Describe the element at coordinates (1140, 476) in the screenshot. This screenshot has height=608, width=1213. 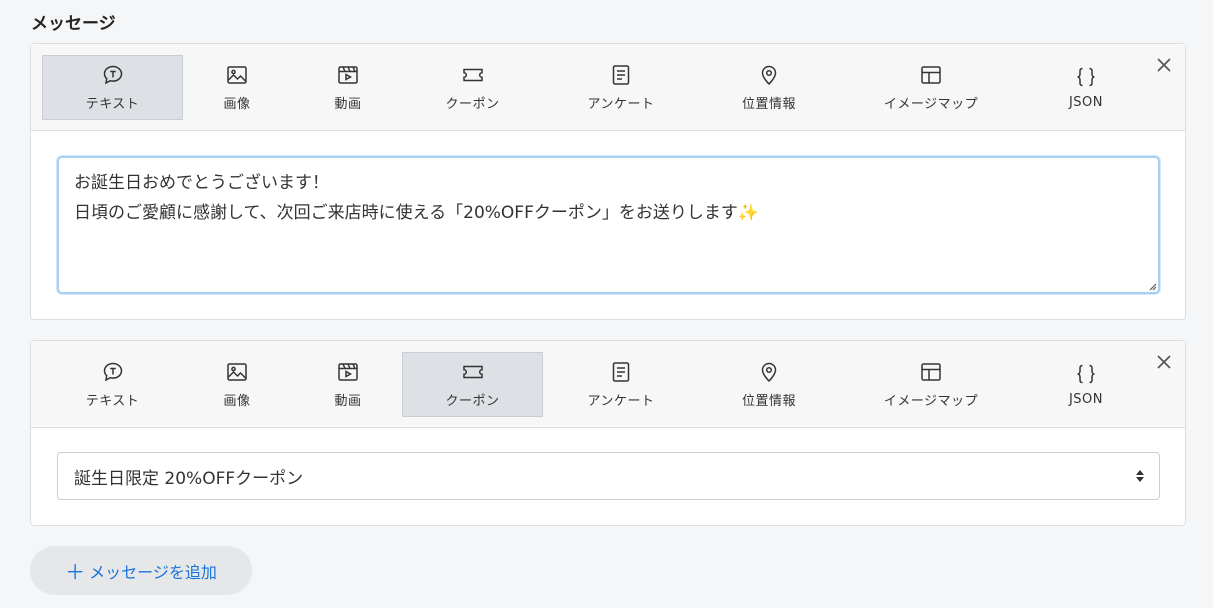
I see `sort-caret-icon` at that location.